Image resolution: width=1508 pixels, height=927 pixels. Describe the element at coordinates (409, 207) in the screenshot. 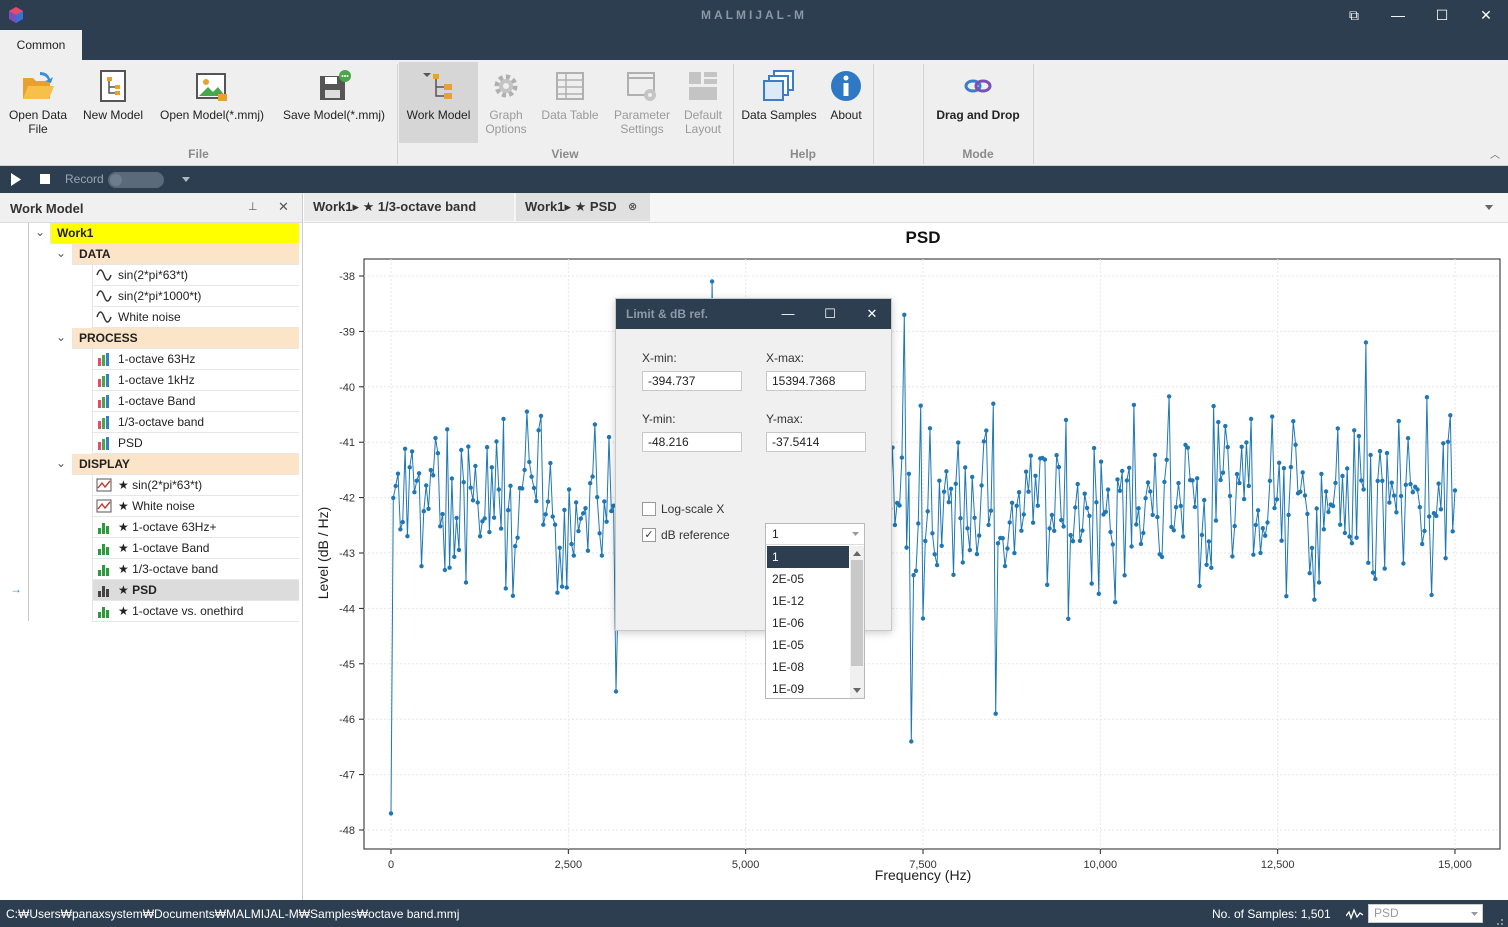

I see `tab-1-3-octave-band: Work1▸ ★ 1/3-octave band` at that location.